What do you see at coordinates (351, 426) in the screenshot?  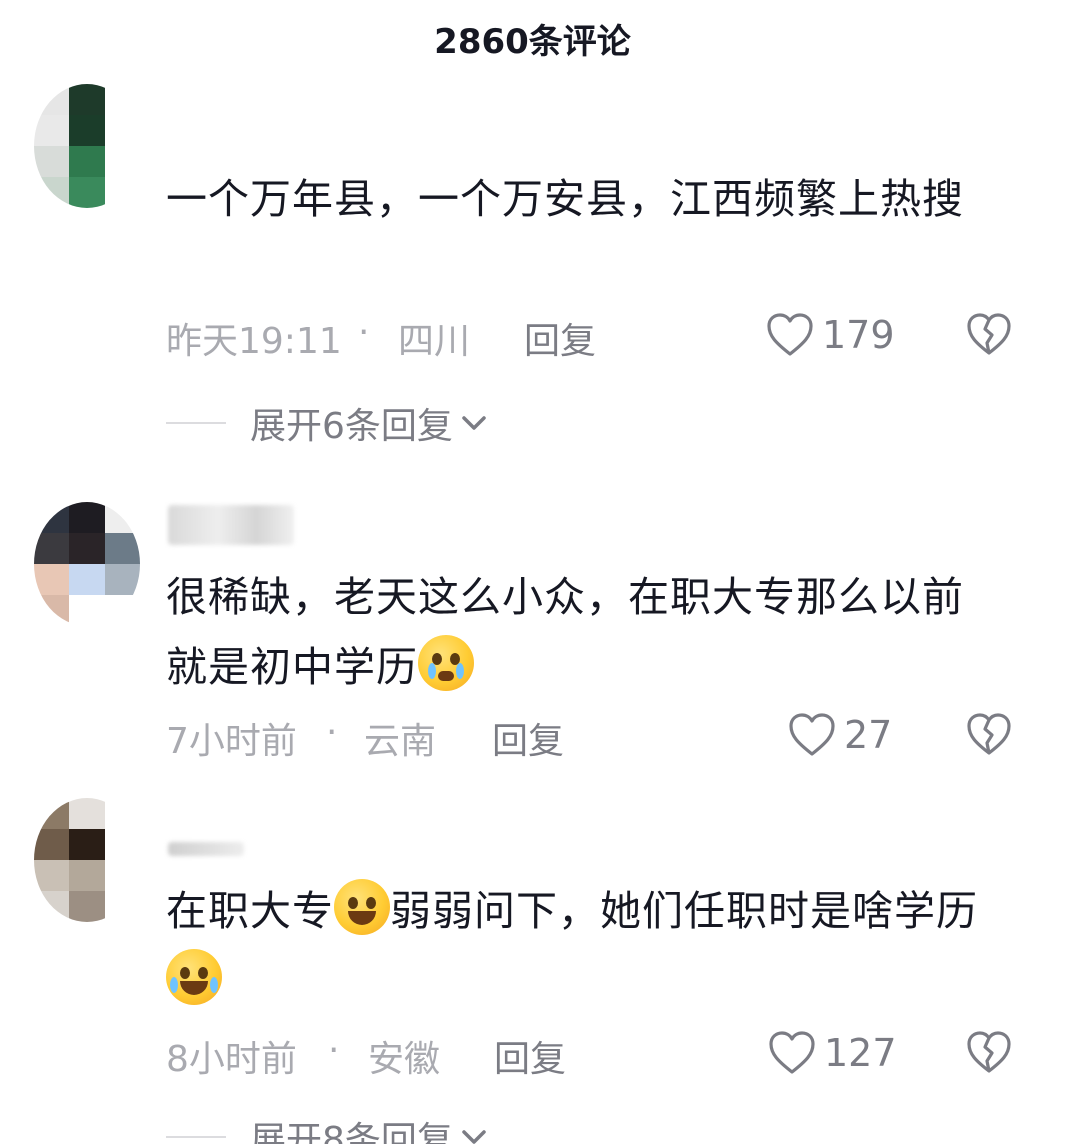 I see `expand-replies-label: 展开6条回复` at bounding box center [351, 426].